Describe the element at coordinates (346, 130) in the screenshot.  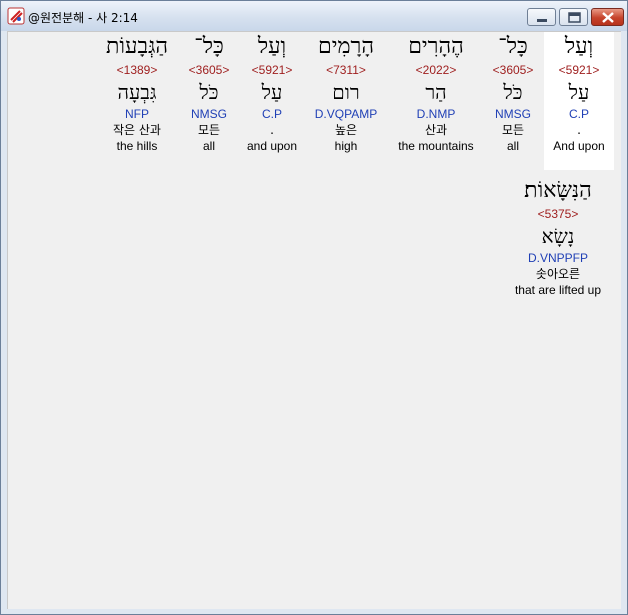
I see `korean-gloss: 높은` at that location.